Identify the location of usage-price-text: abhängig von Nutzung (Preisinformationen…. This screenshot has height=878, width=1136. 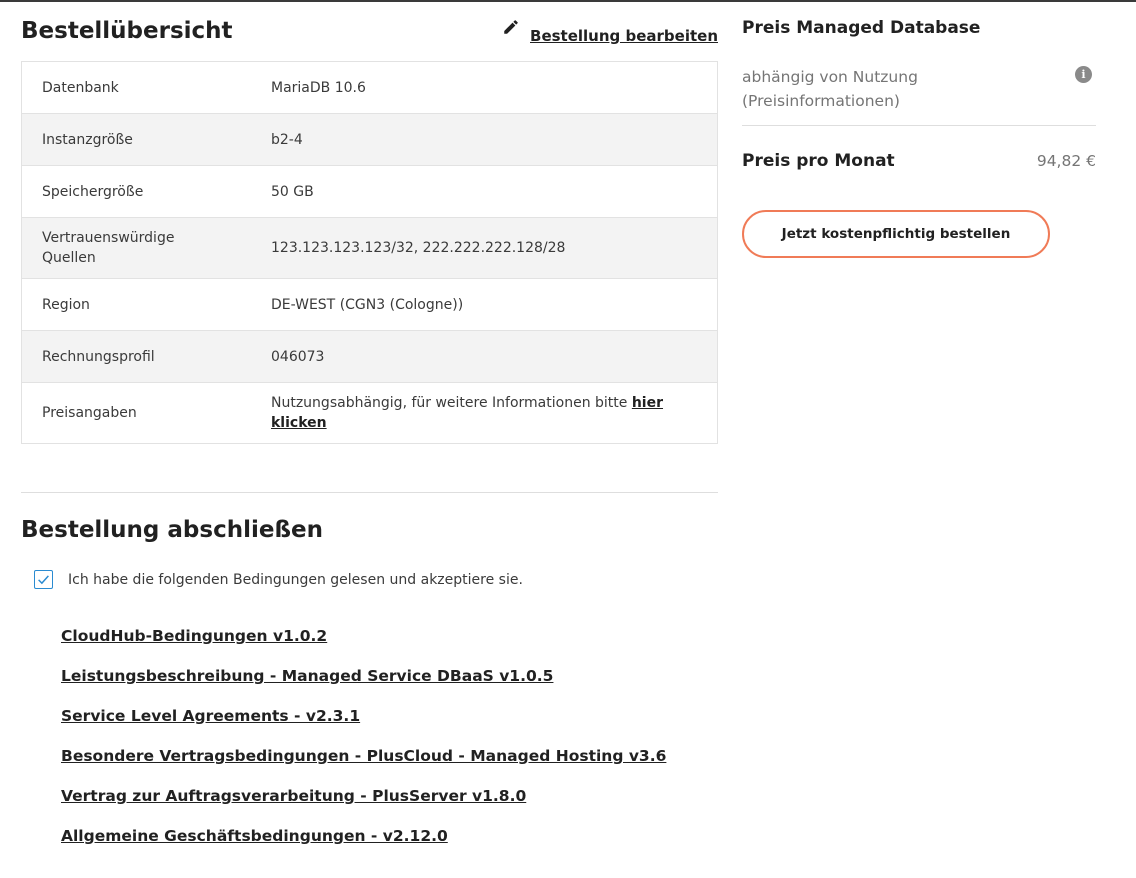
(830, 89).